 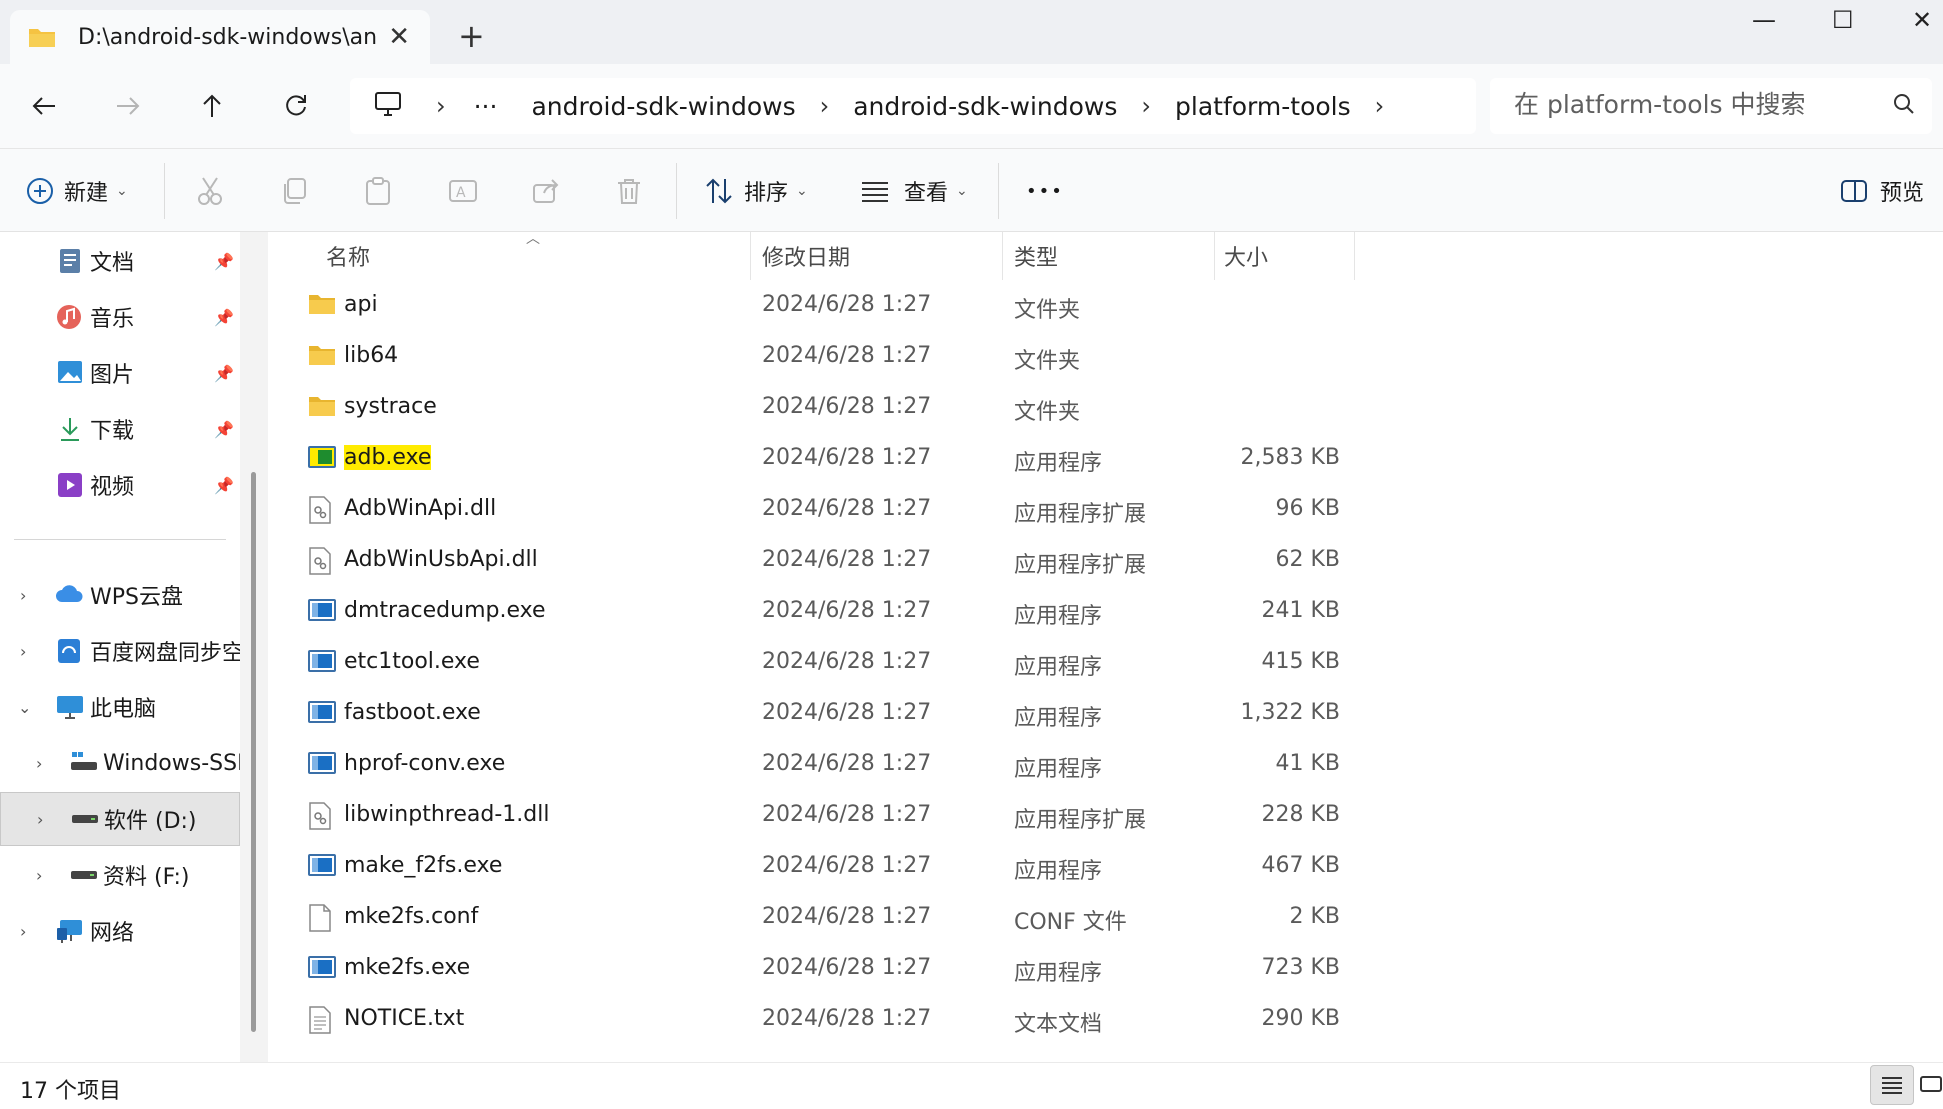 I want to click on copy-button, so click(x=294, y=191).